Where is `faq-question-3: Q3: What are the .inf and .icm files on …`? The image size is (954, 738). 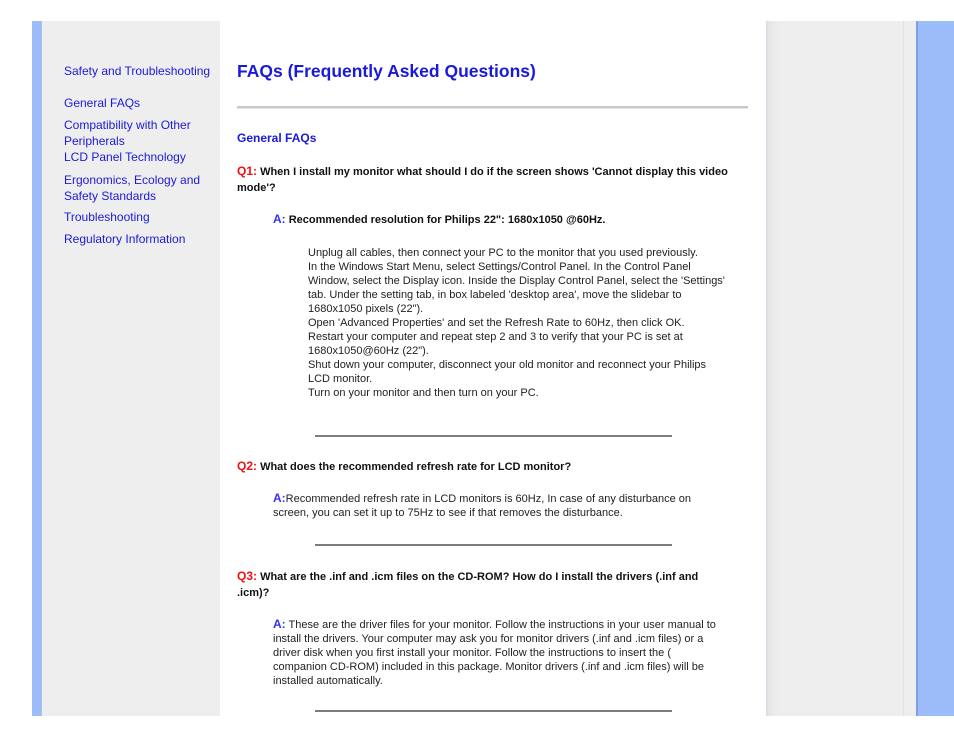 faq-question-3: Q3: What are the .inf and .icm files on … is located at coordinates (482, 584).